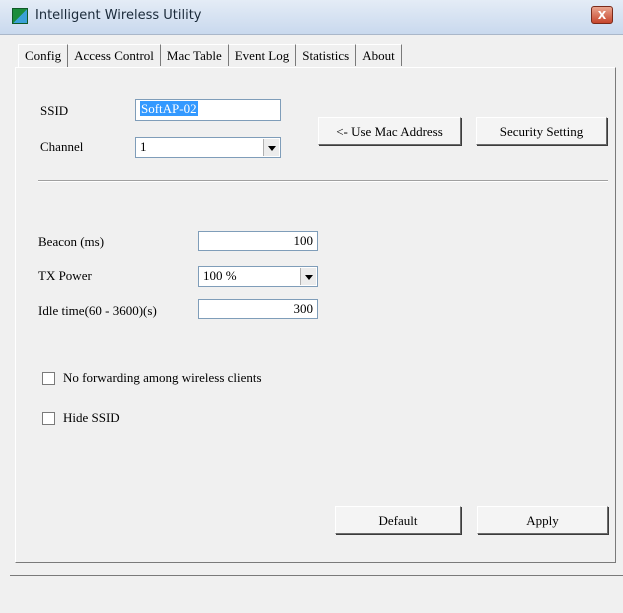 The image size is (623, 613). Describe the element at coordinates (114, 55) in the screenshot. I see `tab-access-control: Access Control` at that location.